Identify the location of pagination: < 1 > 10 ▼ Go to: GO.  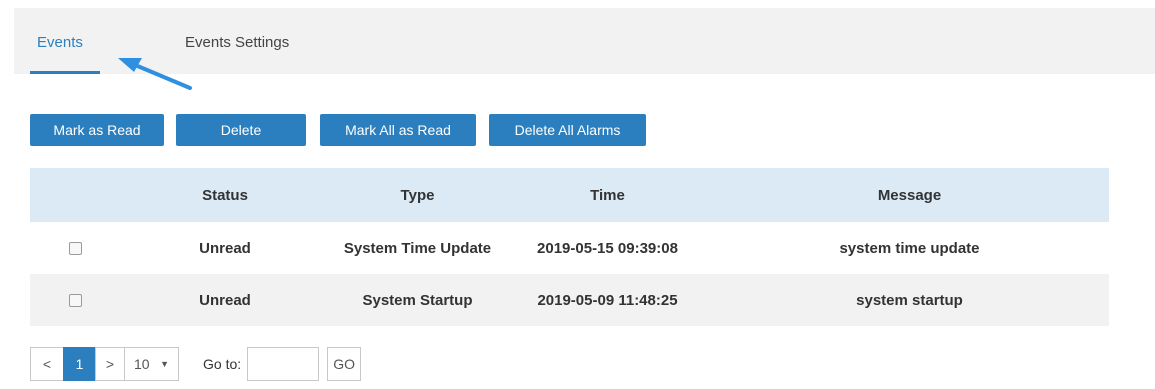
(196, 364).